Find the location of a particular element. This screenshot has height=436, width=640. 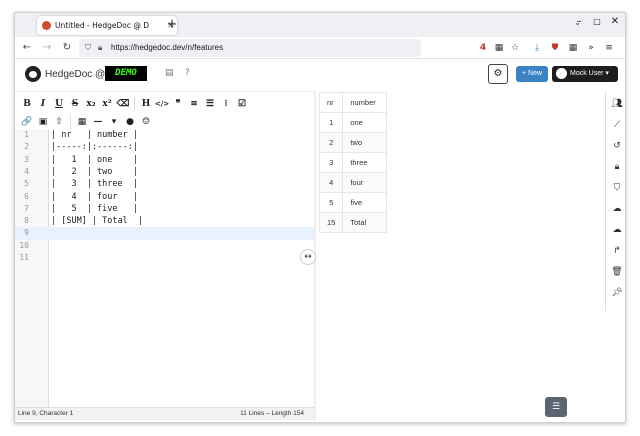

code-line: 8 | [SUM] | Total | is located at coordinates (164, 221).